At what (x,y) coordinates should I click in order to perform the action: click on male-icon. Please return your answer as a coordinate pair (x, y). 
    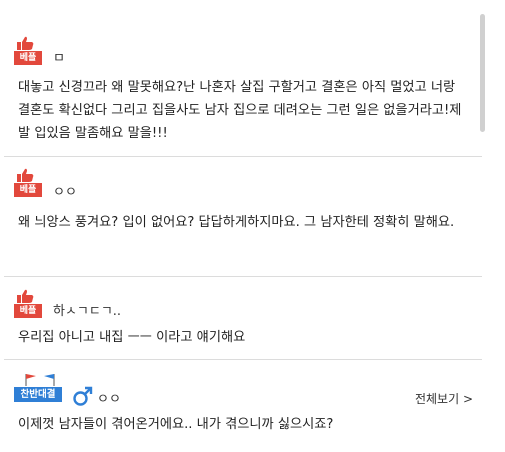
    Looking at the image, I should click on (83, 396).